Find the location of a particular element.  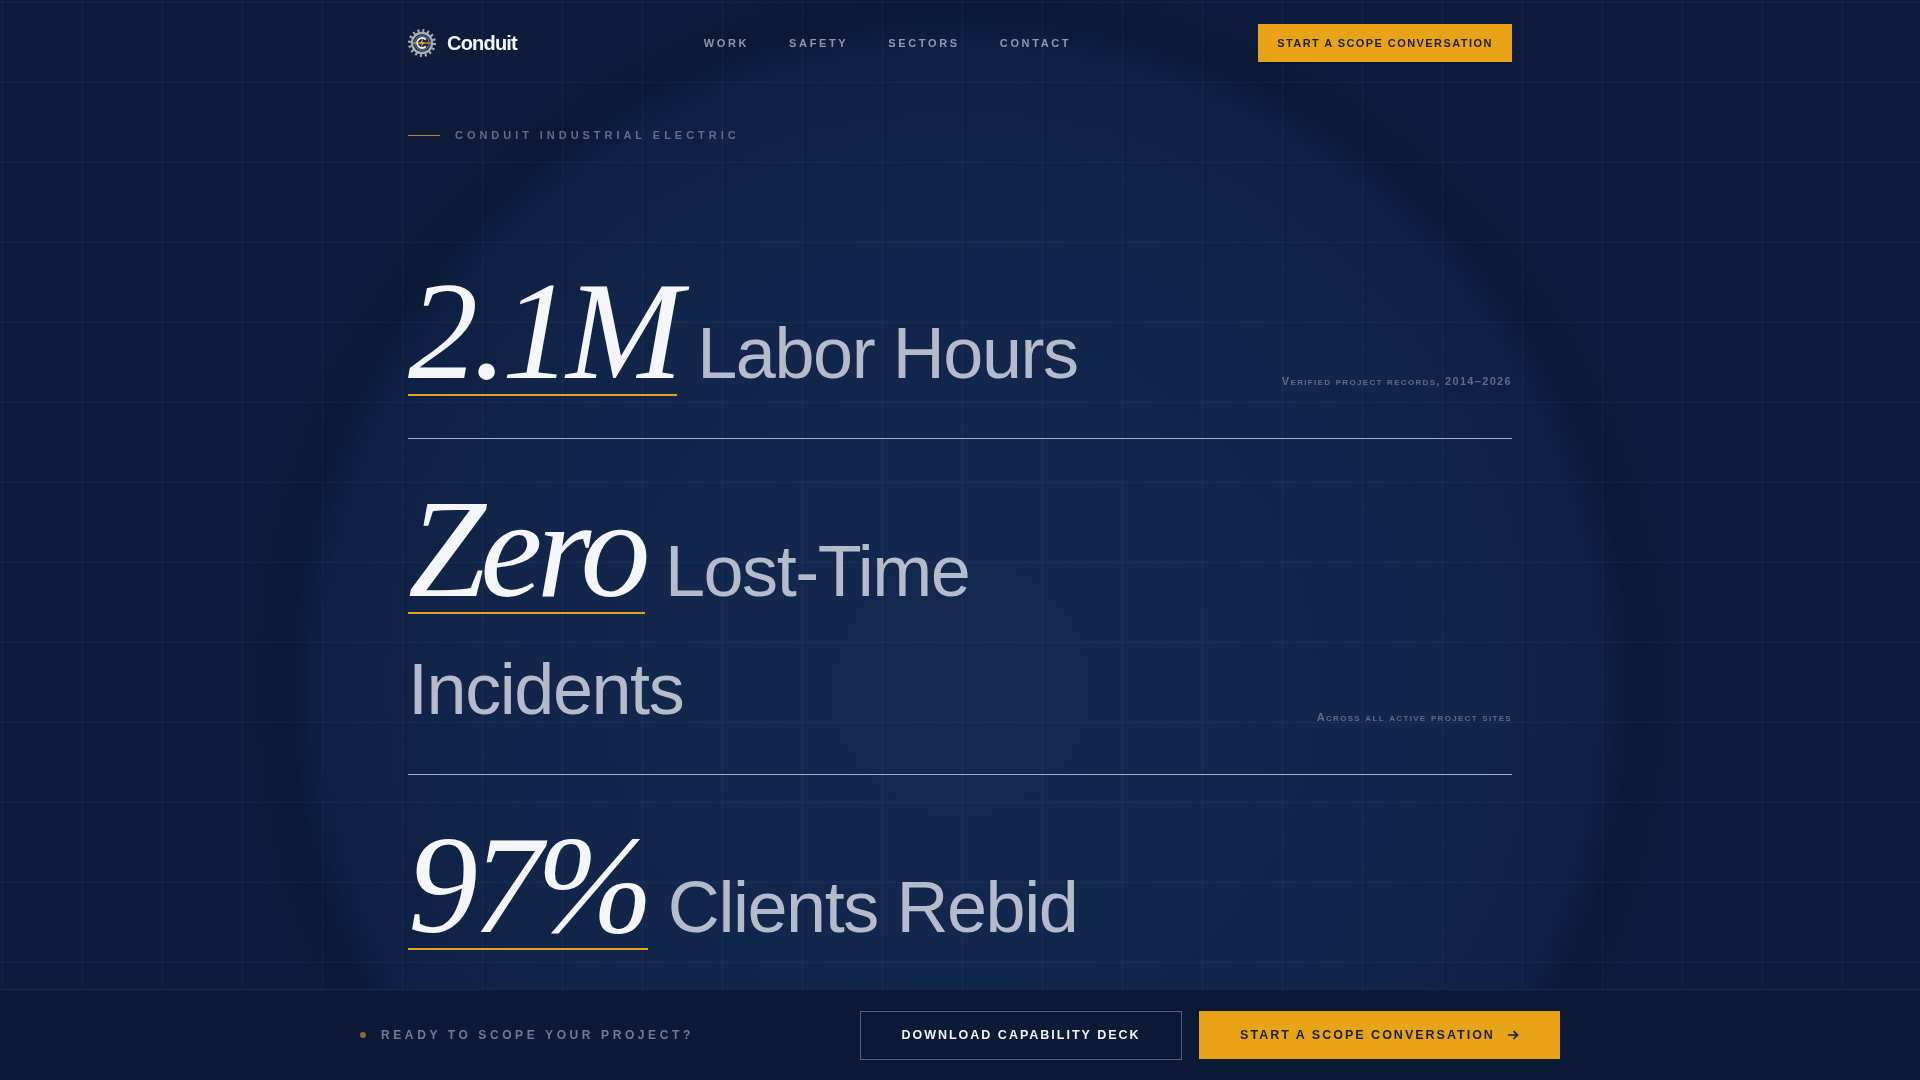

gear-logo-icon is located at coordinates (422, 43).